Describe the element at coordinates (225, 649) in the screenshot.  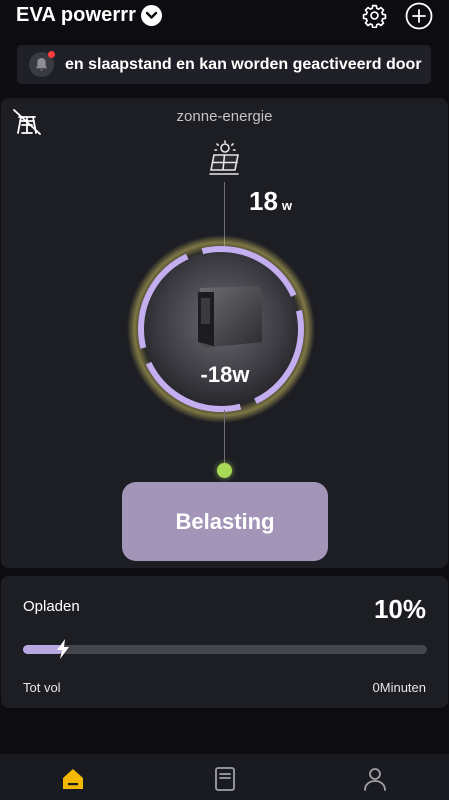
I see `charge-progress-bar` at that location.